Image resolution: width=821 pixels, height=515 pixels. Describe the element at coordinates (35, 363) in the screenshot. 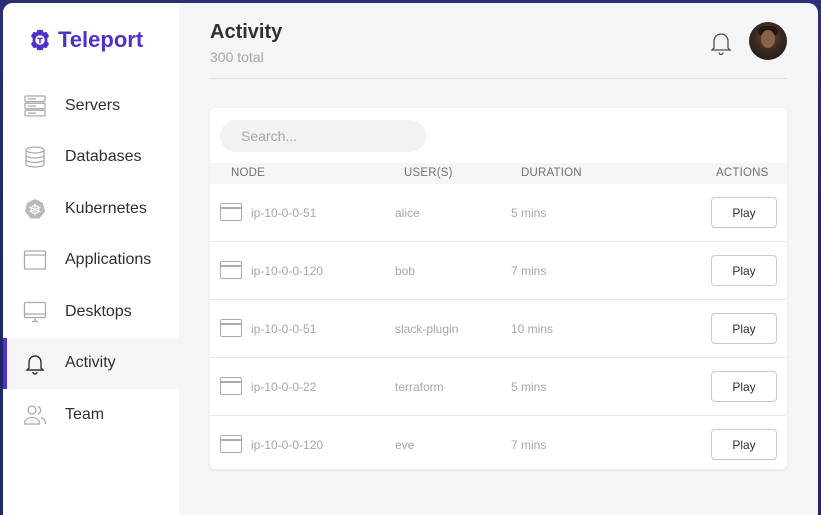

I see `bell-icon` at that location.